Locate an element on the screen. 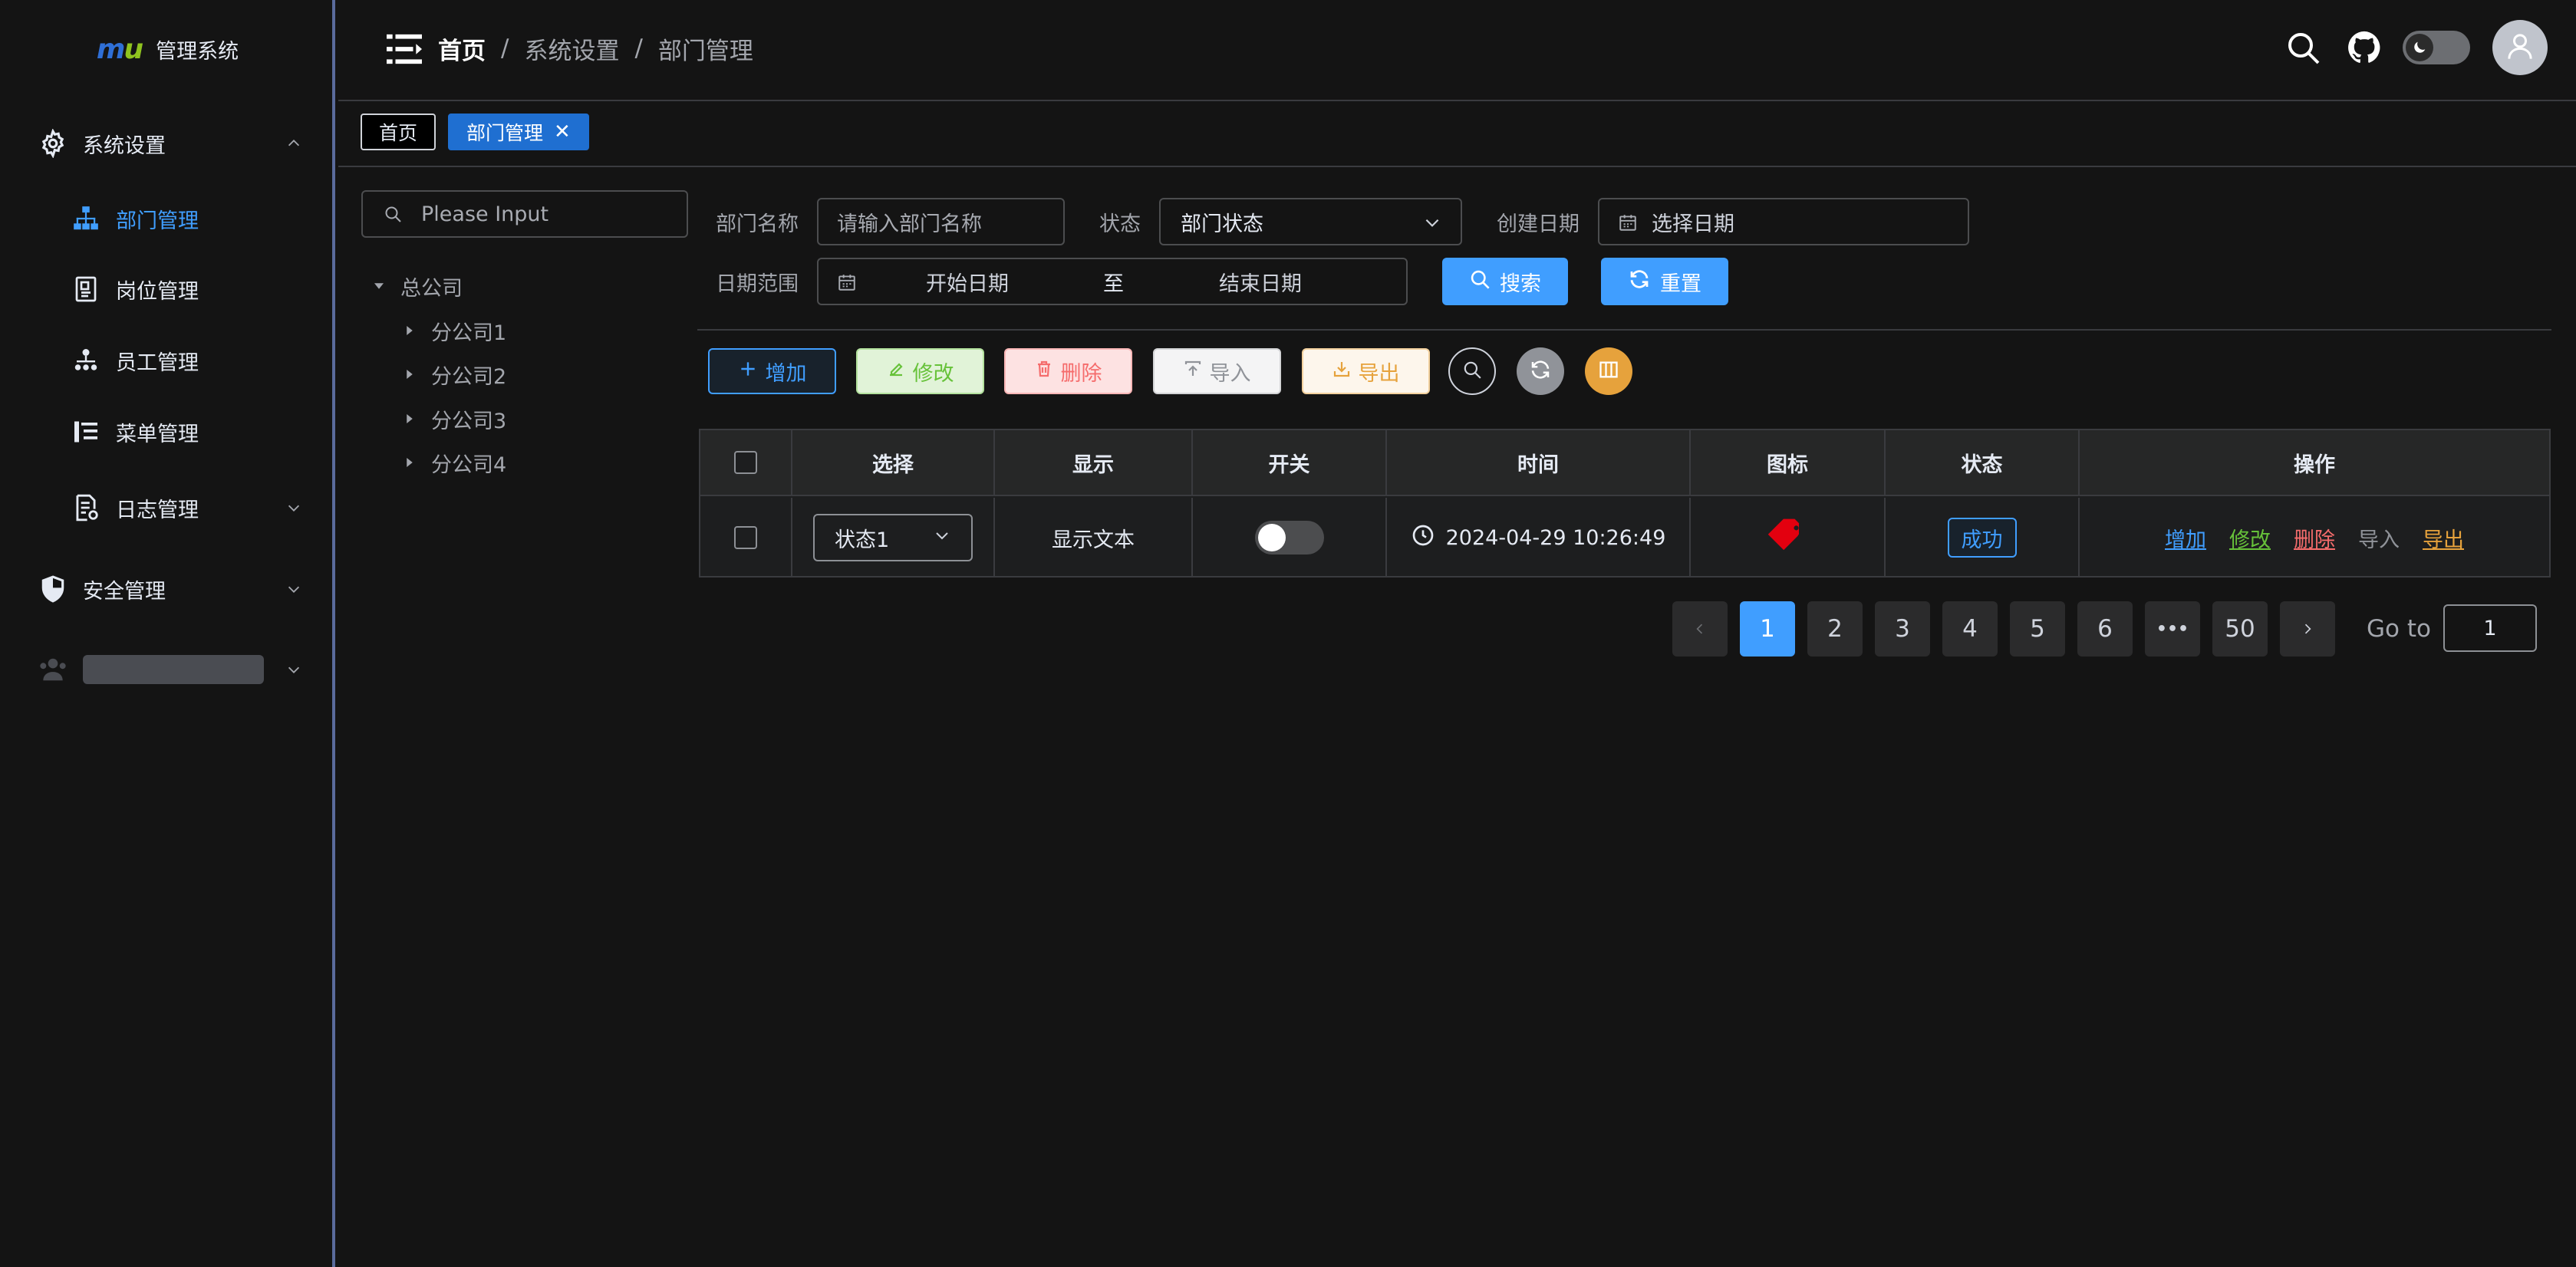 The width and height of the screenshot is (2576, 1267). sidebar-item-employee: 员工管理 is located at coordinates (167, 360).